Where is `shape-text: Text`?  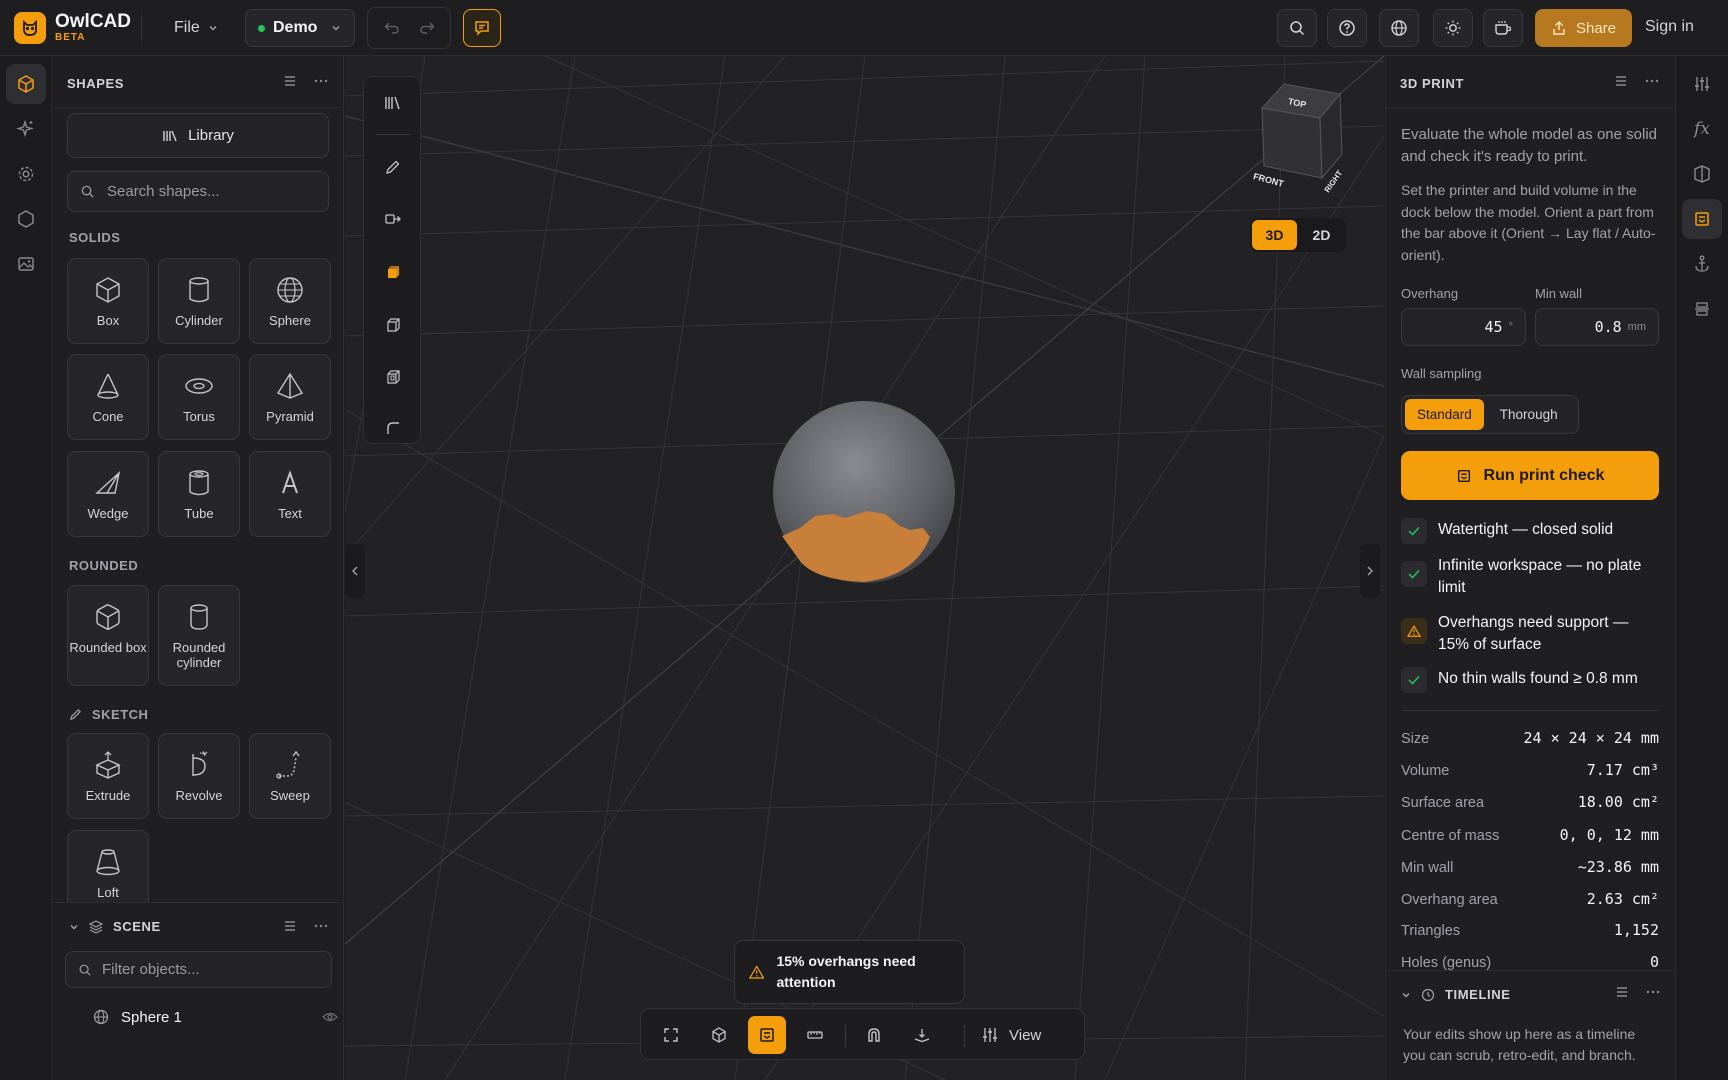
shape-text: Text is located at coordinates (290, 494).